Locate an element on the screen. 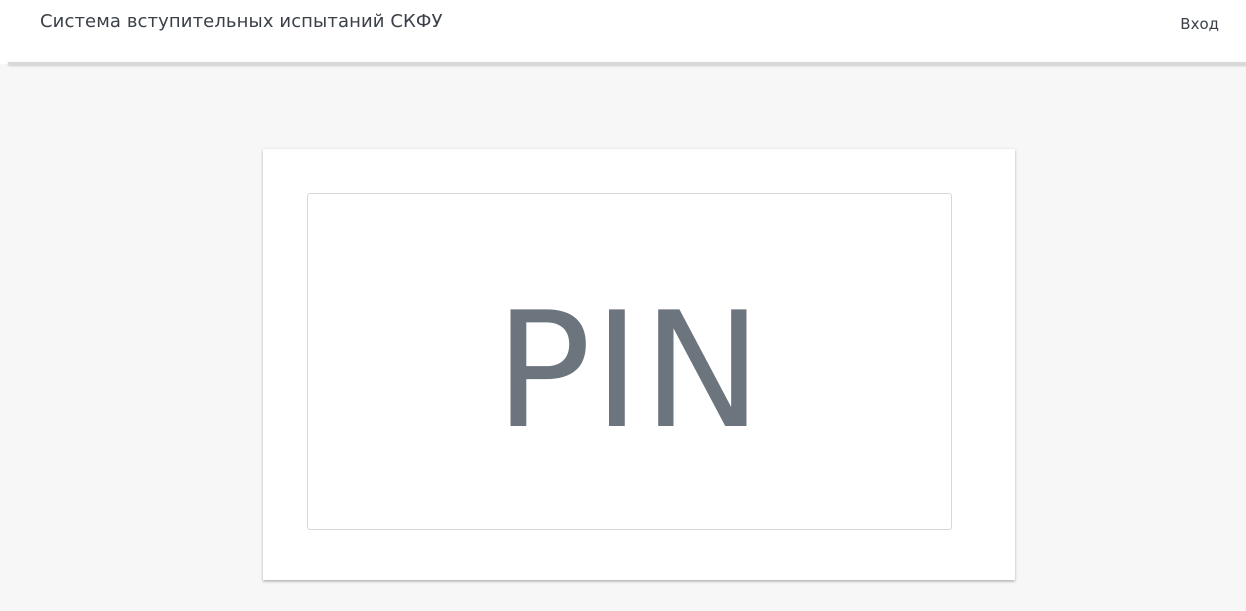 This screenshot has height=611, width=1246. pin-placeholder: PIN is located at coordinates (629, 370).